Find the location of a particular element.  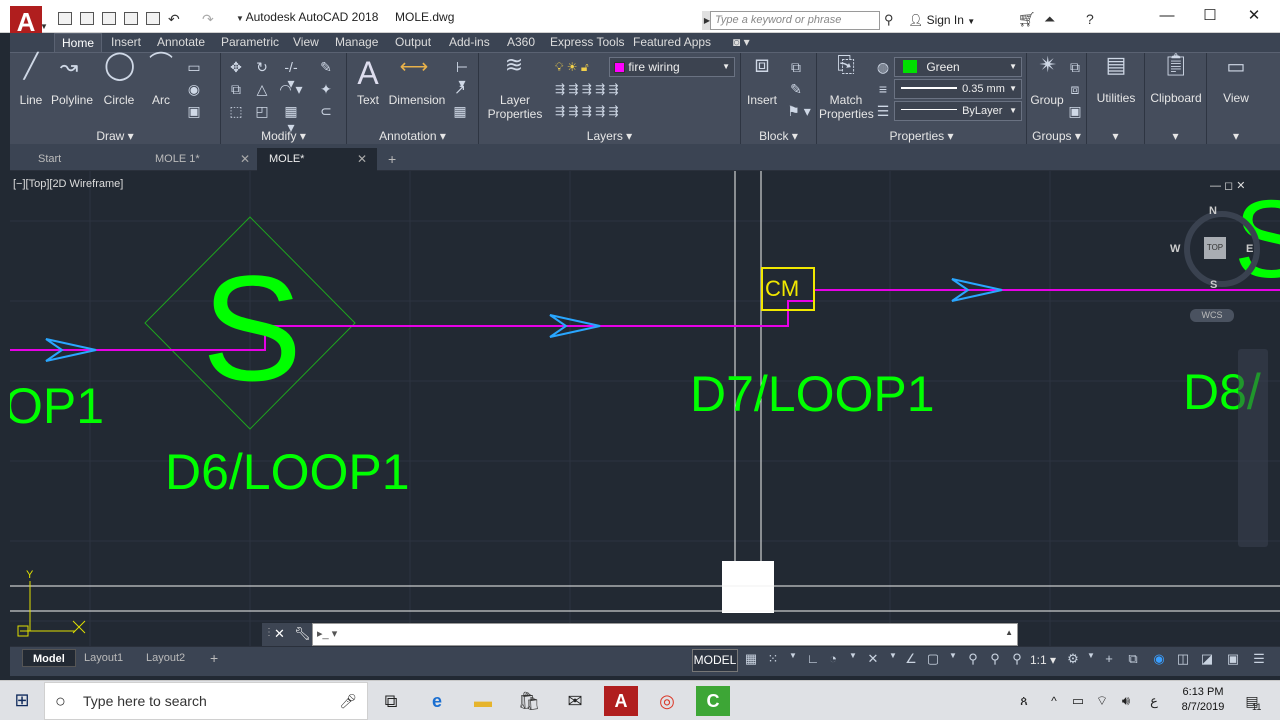

maximize-button: ☐ is located at coordinates (1210, 16).